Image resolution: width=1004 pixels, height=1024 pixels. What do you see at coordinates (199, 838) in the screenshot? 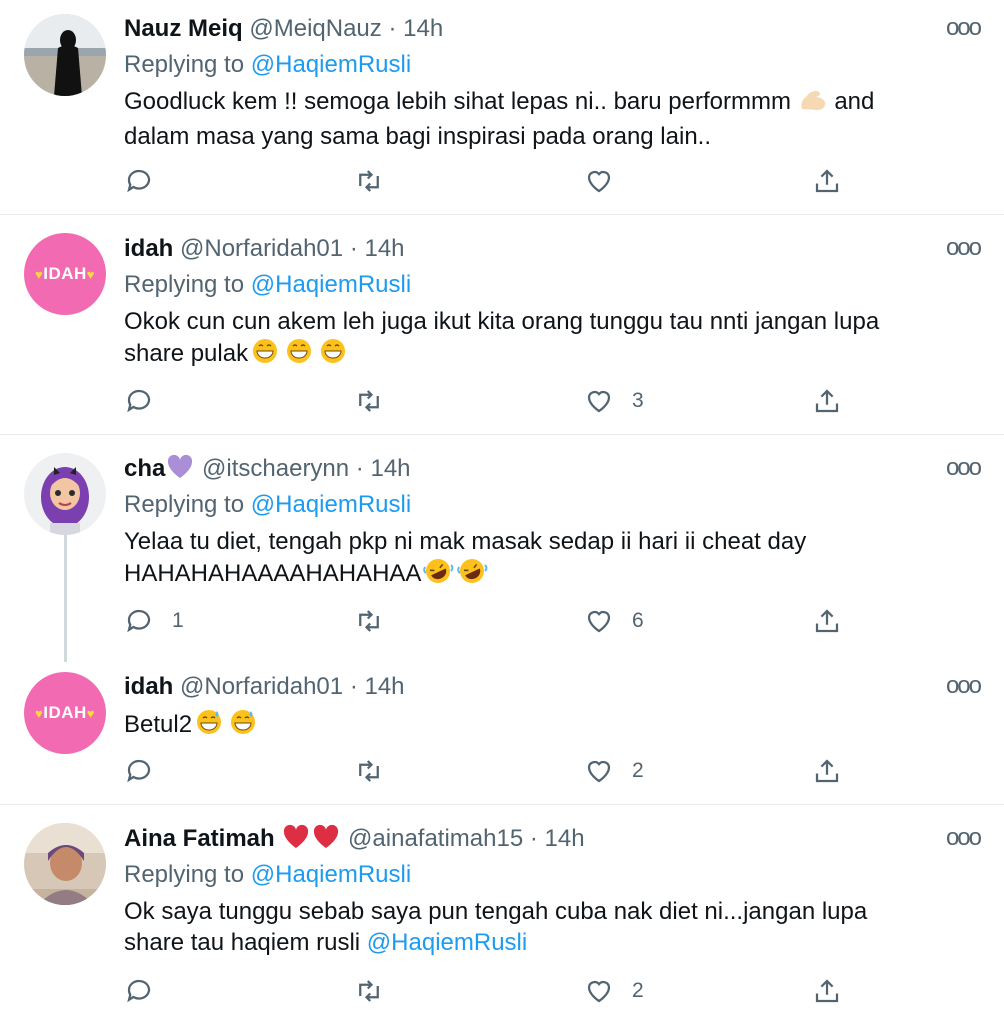
I see `display-name: Aina Fatimah` at bounding box center [199, 838].